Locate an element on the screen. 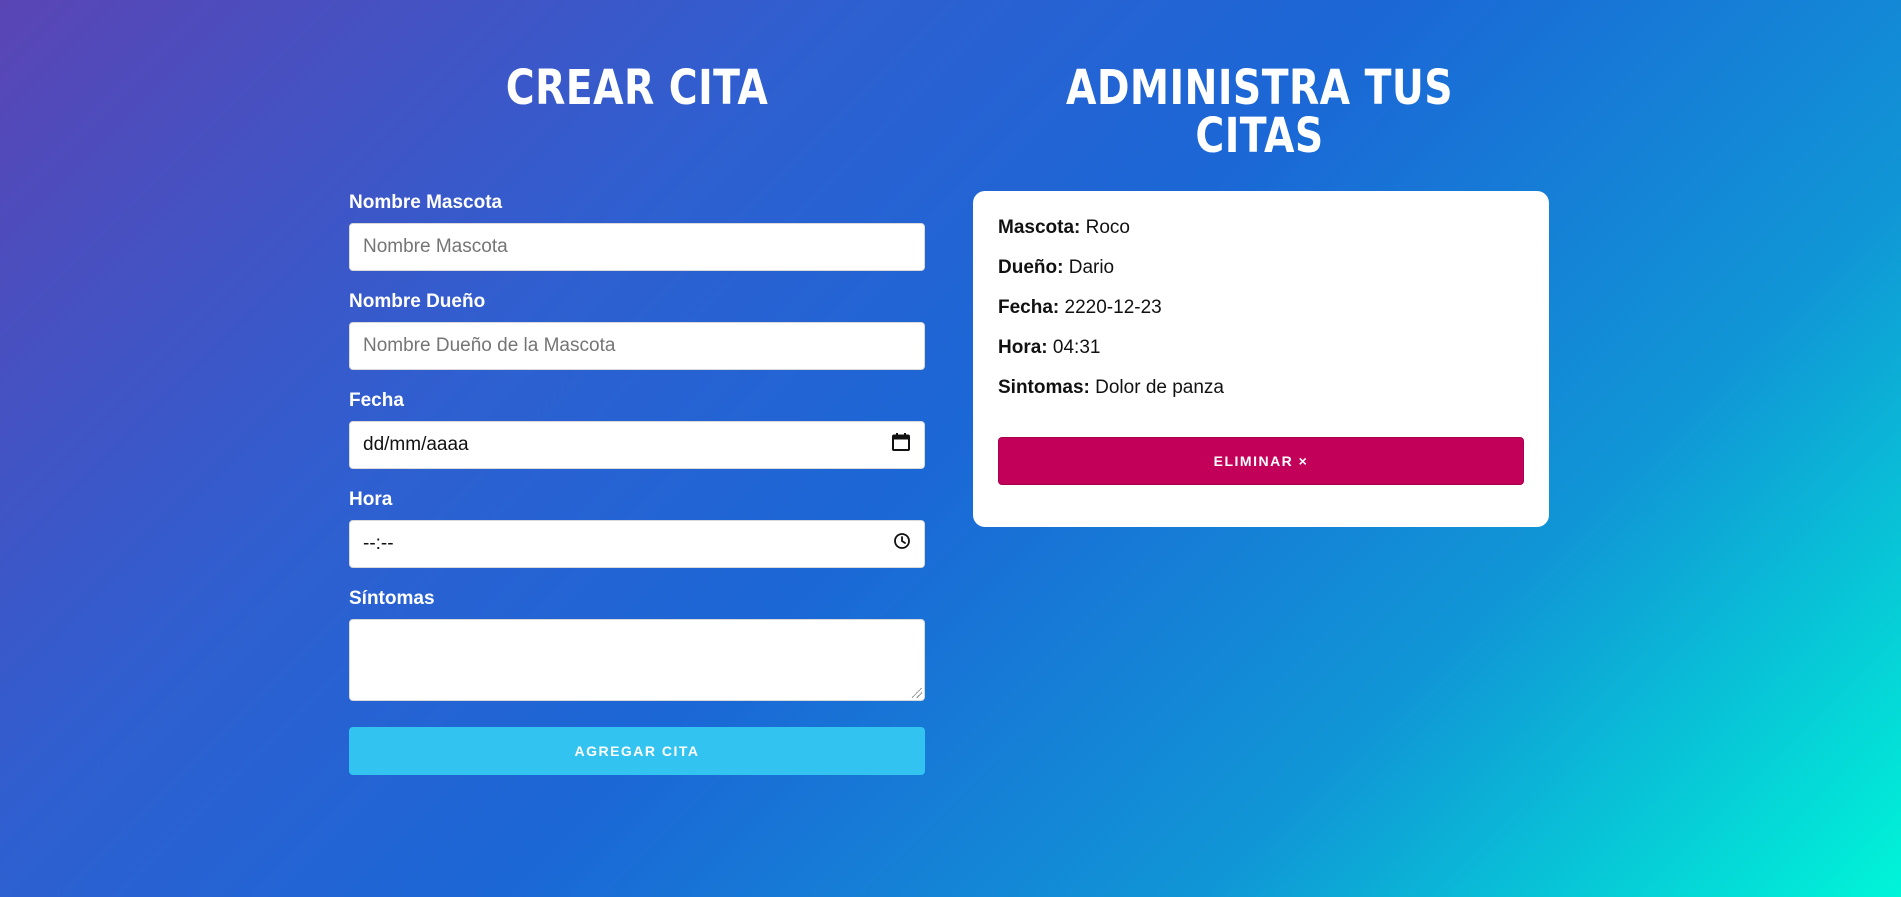 Image resolution: width=1901 pixels, height=897 pixels. appointment-pet-row: Mascota: Roco is located at coordinates (1261, 228).